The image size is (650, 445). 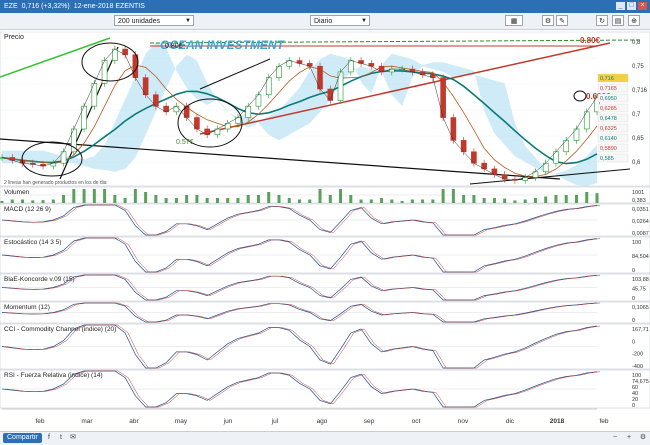 I want to click on annotation-low: 0.57€, so click(x=185, y=142).